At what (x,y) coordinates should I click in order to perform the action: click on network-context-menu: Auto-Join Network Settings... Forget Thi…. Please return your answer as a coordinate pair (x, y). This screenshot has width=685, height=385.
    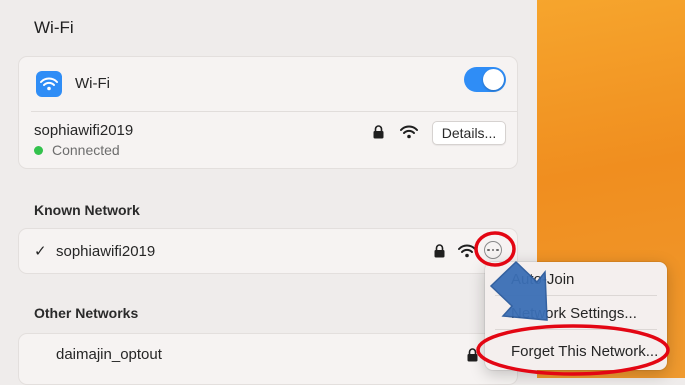
    Looking at the image, I should click on (576, 316).